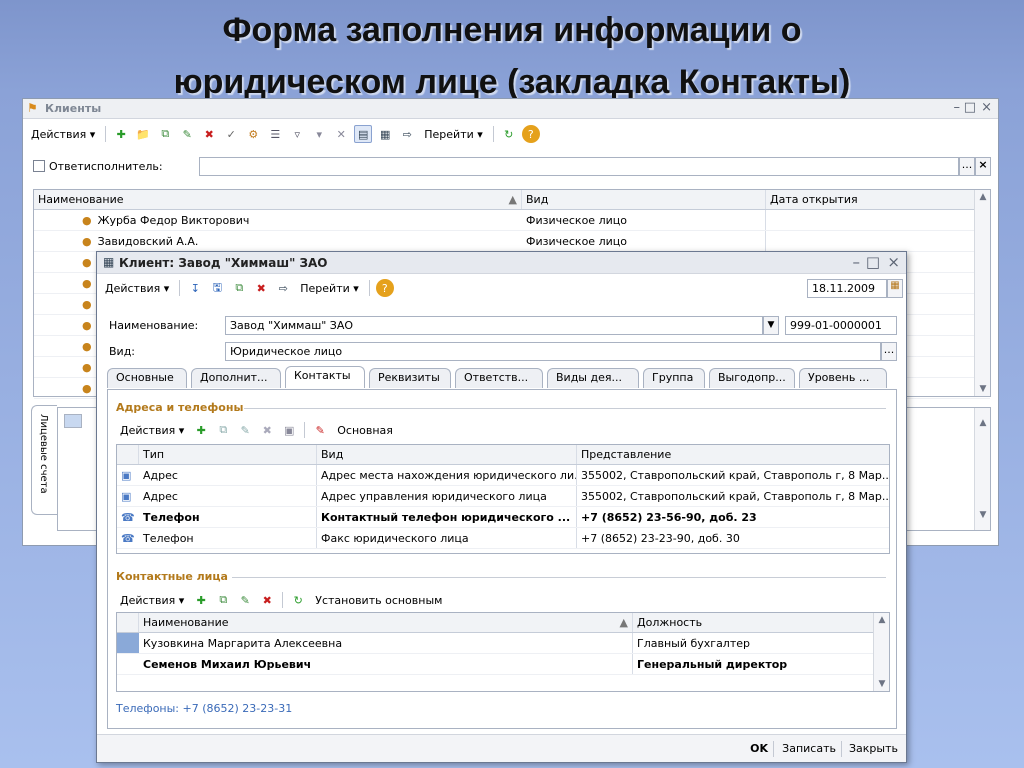 Image resolution: width=1024 pixels, height=768 pixels. Describe the element at coordinates (319, 134) in the screenshot. I see `filter-history-icon: ▾` at that location.